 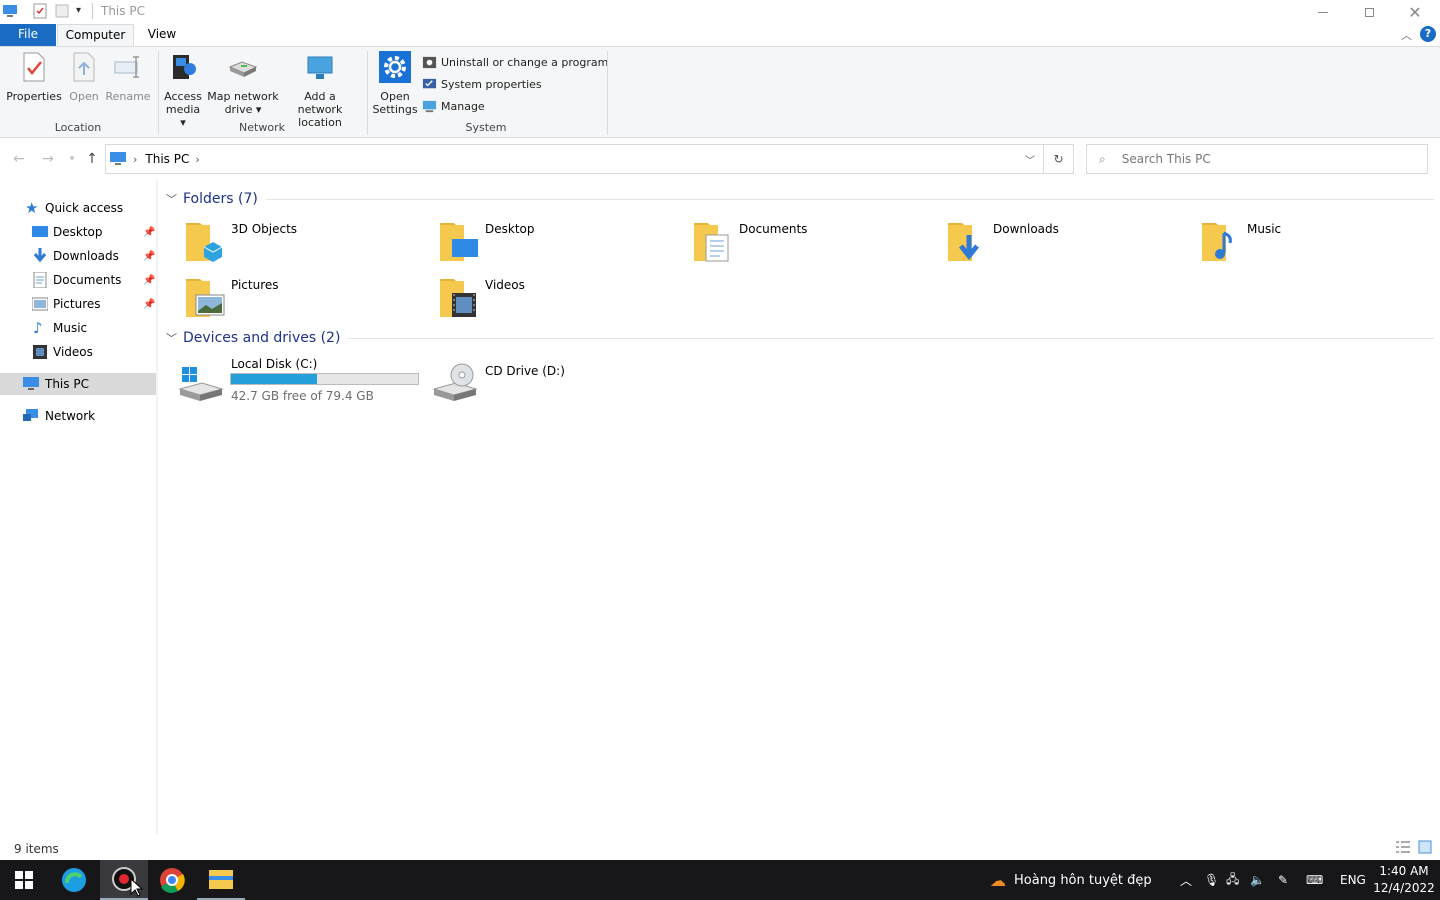 I want to click on tab-file: File, so click(x=28, y=35).